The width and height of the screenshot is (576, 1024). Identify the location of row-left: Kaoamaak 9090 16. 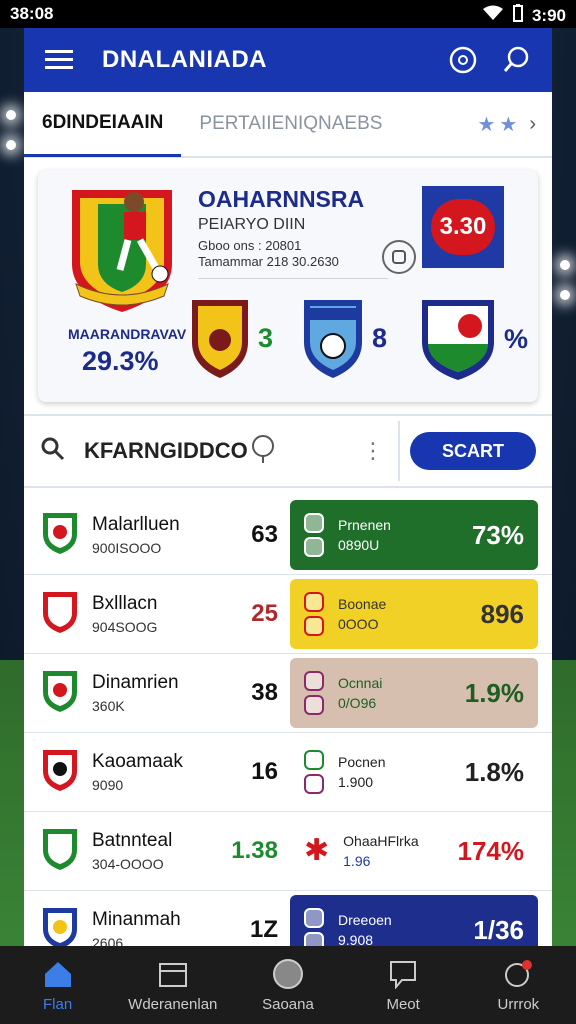
(157, 772).